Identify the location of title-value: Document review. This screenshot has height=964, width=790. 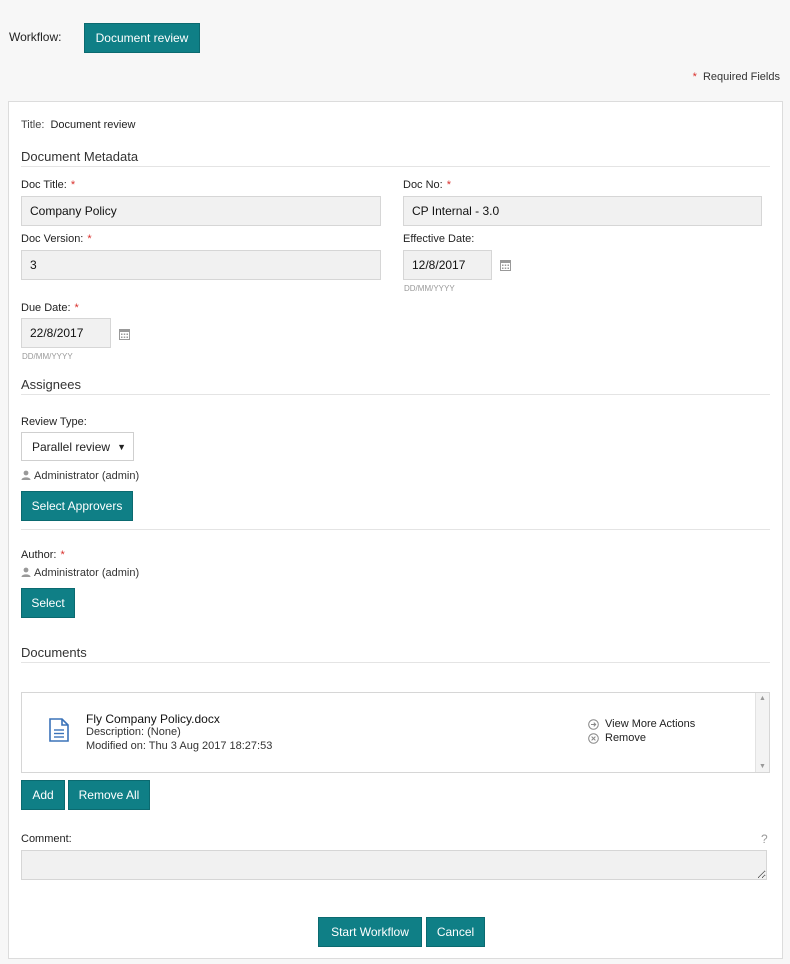
(93, 125).